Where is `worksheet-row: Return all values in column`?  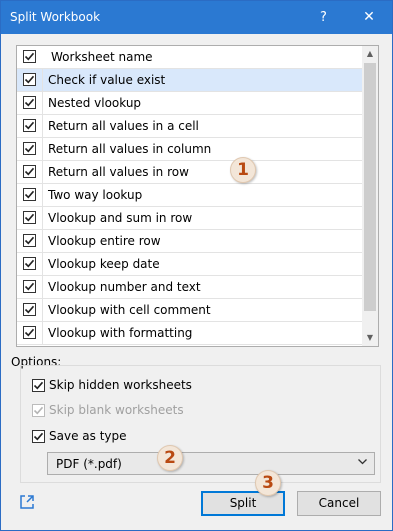 worksheet-row: Return all values in column is located at coordinates (189, 149).